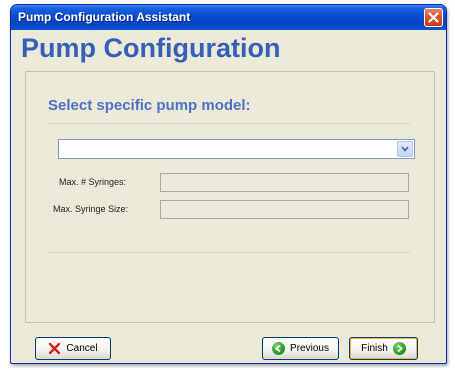  I want to click on cancel-button: Cancel, so click(73, 348).